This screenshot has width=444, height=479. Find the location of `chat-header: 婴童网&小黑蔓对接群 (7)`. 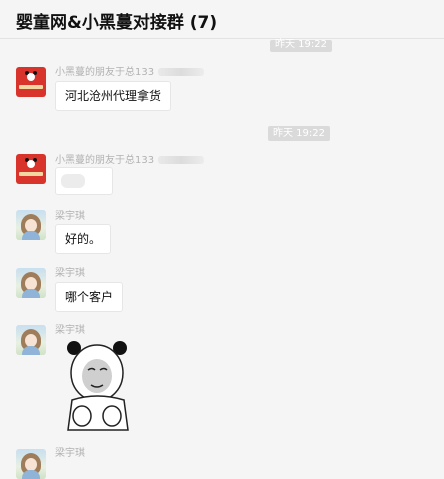

chat-header: 婴童网&小黑蔓对接群 (7) is located at coordinates (222, 19).